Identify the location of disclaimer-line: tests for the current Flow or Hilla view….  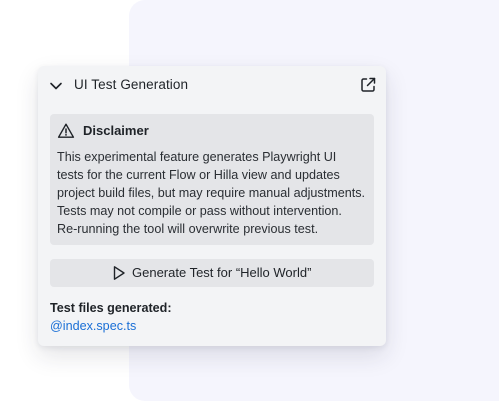
(198, 175).